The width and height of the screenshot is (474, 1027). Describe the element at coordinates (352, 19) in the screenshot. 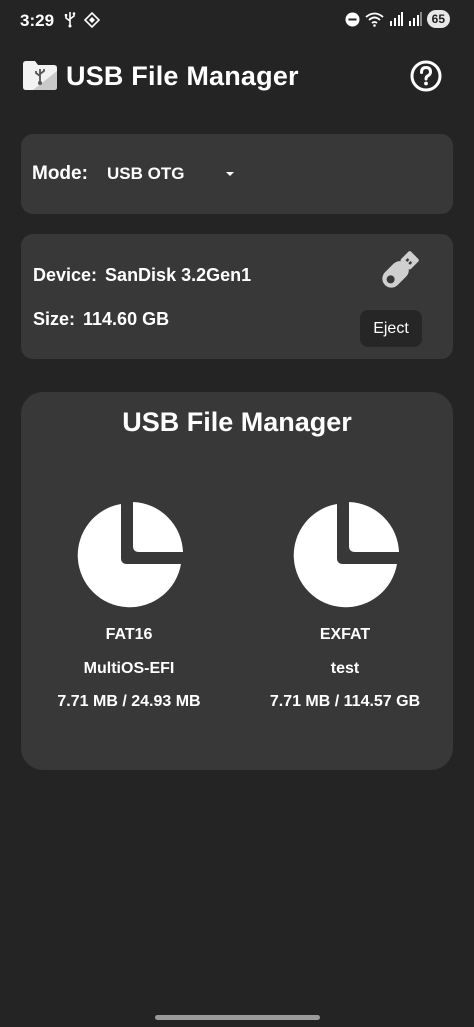

I see `do-not-disturb-icon` at that location.